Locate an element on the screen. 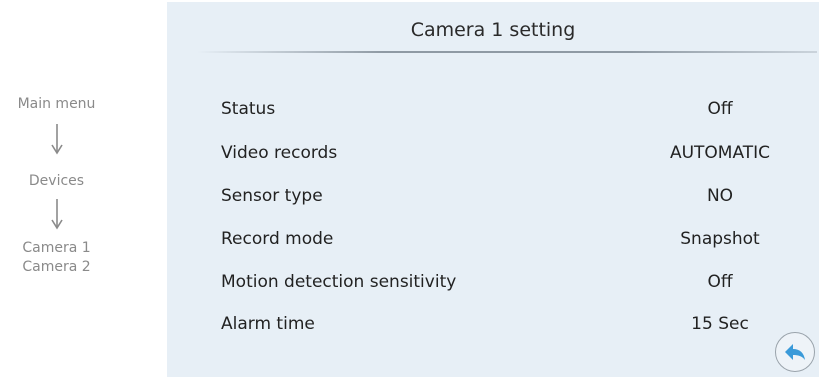 The width and height of the screenshot is (819, 377). title-divider is located at coordinates (507, 52).